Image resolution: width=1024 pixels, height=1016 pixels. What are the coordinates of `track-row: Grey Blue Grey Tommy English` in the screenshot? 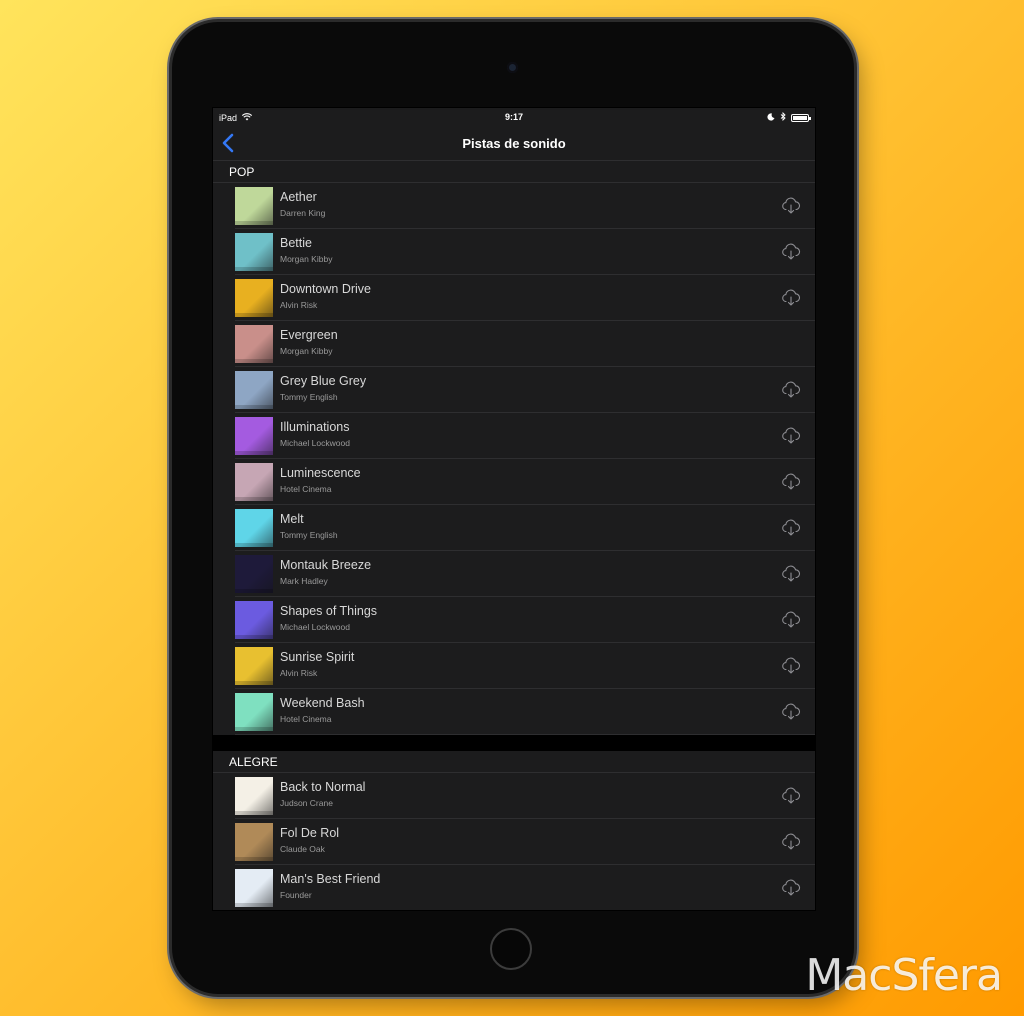 It's located at (525, 390).